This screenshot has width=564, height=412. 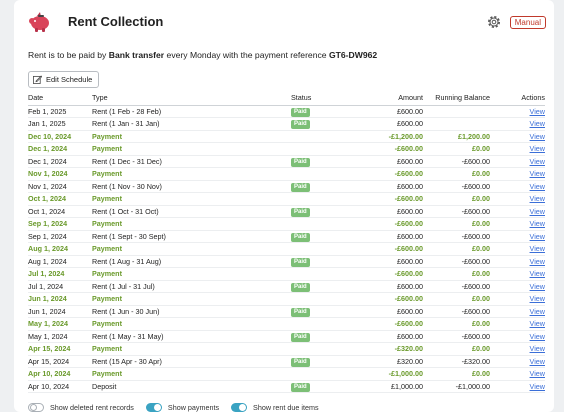 What do you see at coordinates (60, 349) in the screenshot?
I see `row-date: Apr 15, 2024` at bounding box center [60, 349].